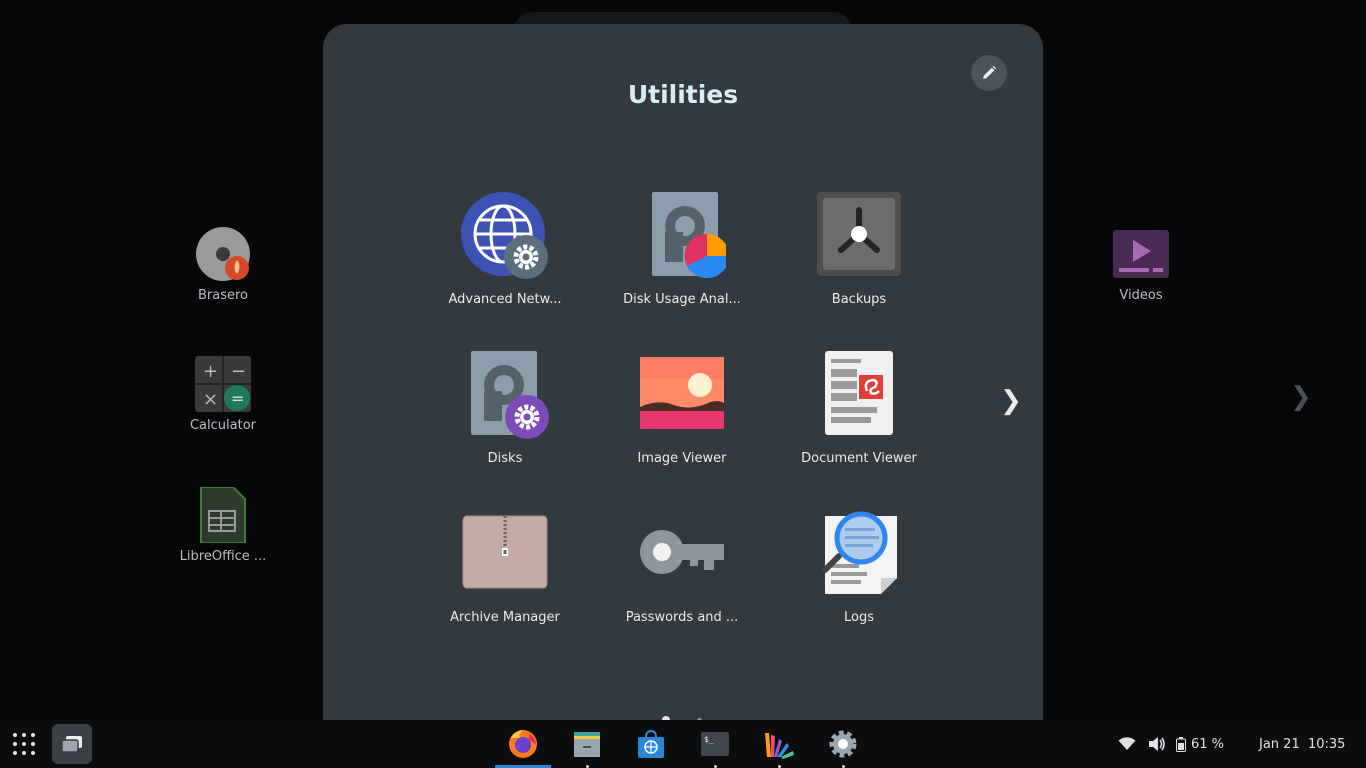  What do you see at coordinates (587, 744) in the screenshot?
I see `file-cabinet-icon` at bounding box center [587, 744].